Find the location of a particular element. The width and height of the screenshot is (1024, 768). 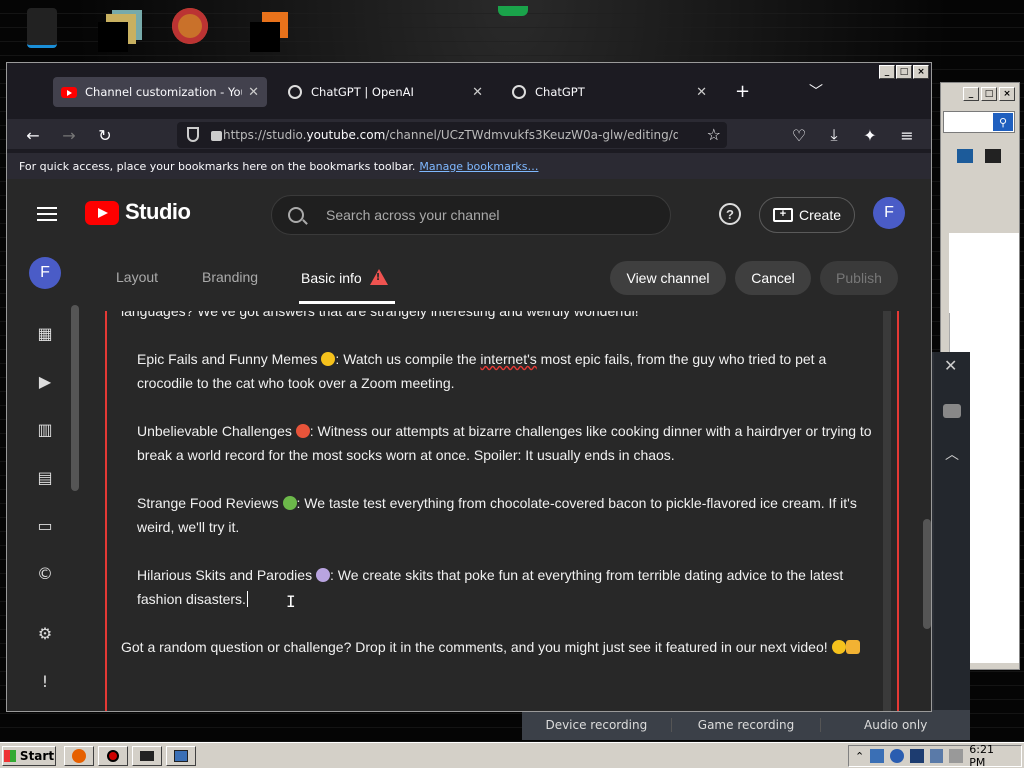

channel-avatar: F is located at coordinates (45, 273).